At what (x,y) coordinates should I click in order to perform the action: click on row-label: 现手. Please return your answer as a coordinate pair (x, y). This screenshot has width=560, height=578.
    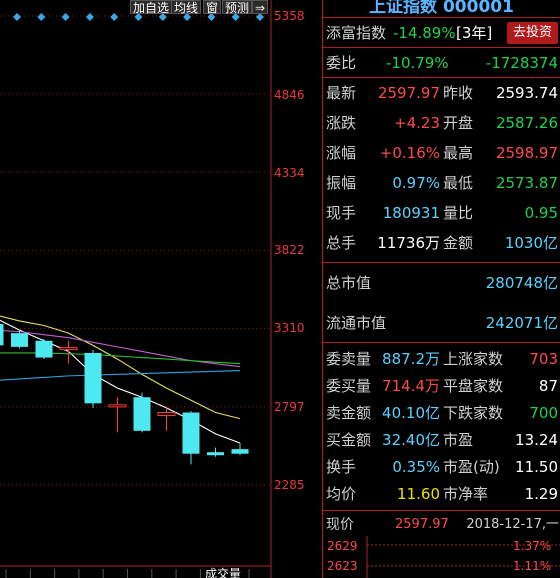
    Looking at the image, I should click on (341, 213).